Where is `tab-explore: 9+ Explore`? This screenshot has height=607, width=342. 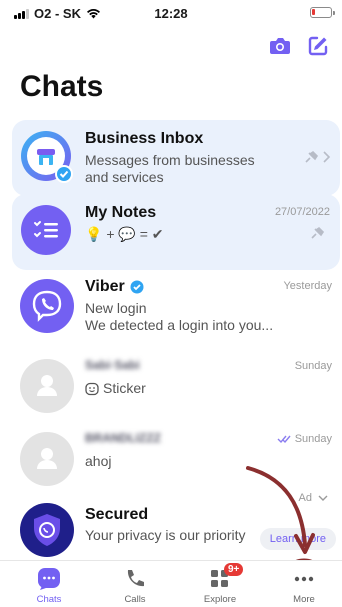
tab-explore: 9+ Explore is located at coordinates (220, 584).